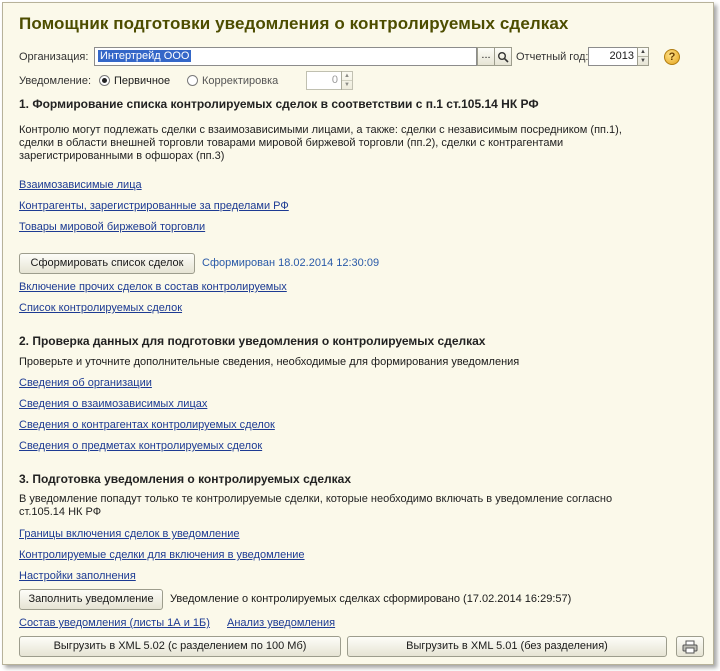 Image resolution: width=720 pixels, height=671 pixels. Describe the element at coordinates (145, 56) in the screenshot. I see `org-value: Интертрейд ООО` at that location.